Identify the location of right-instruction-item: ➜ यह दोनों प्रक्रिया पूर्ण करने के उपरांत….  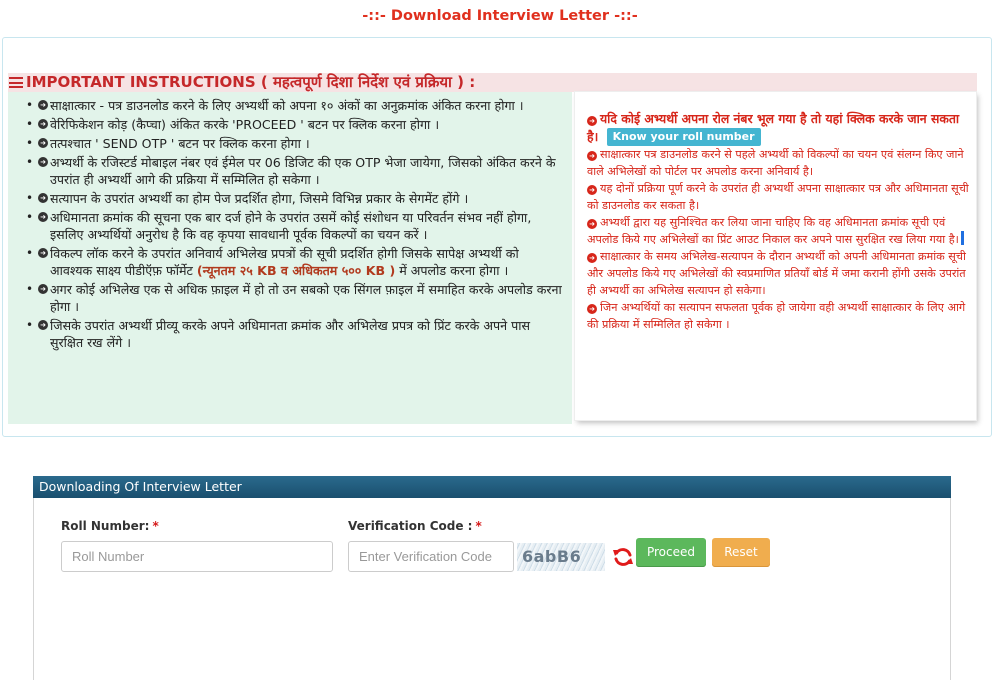
(778, 197).